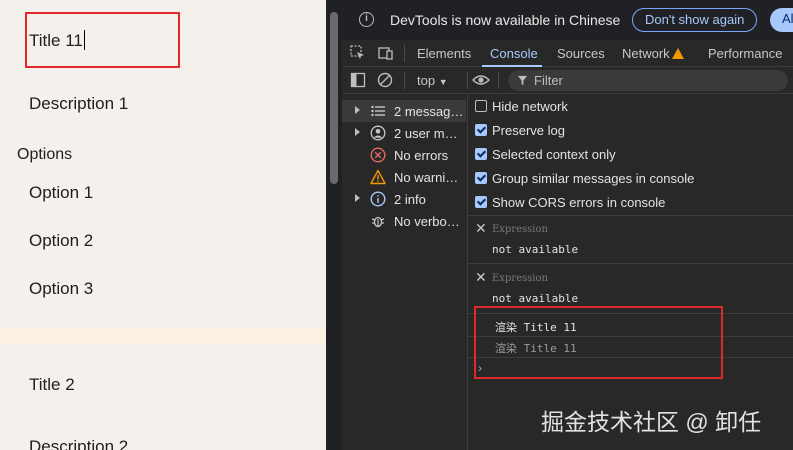  Describe the element at coordinates (421, 155) in the screenshot. I see `sidebar-item-label: No errors` at that location.